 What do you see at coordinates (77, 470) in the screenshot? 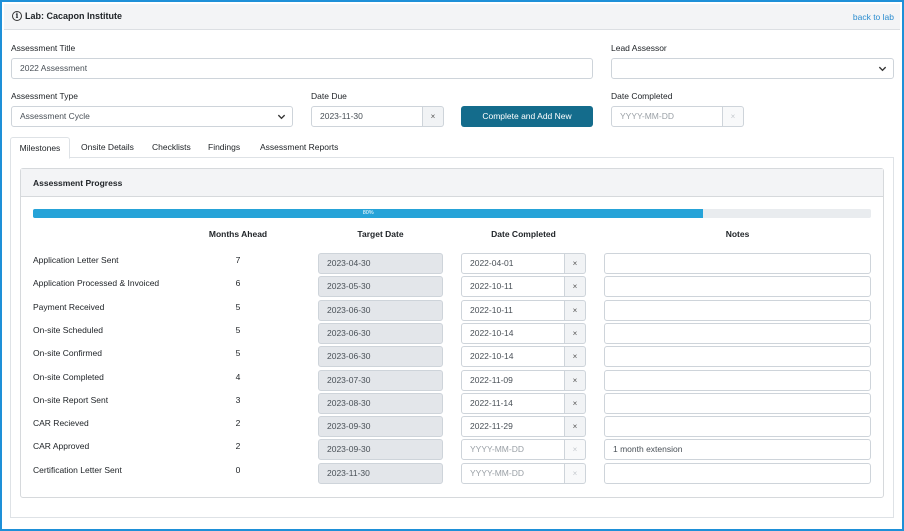
I see `milestone-label: Certification Letter Sent` at bounding box center [77, 470].